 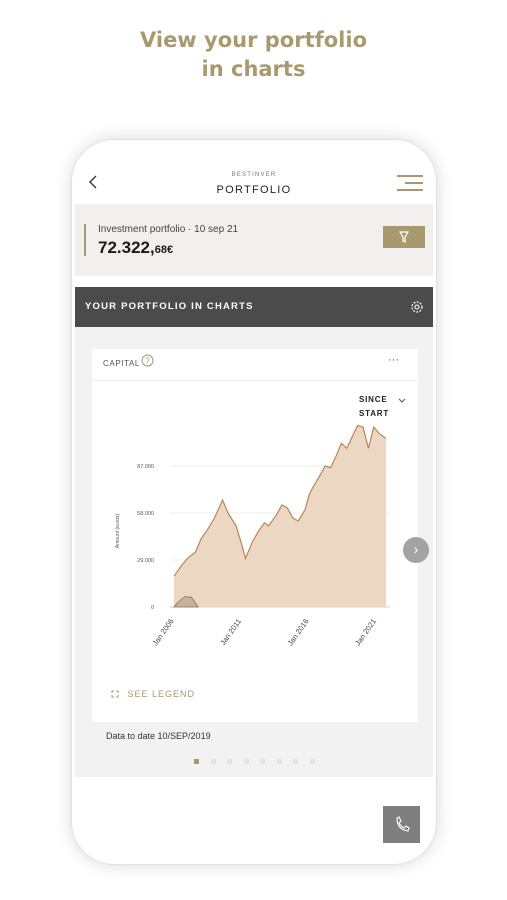 I want to click on capital-area, so click(x=280, y=516).